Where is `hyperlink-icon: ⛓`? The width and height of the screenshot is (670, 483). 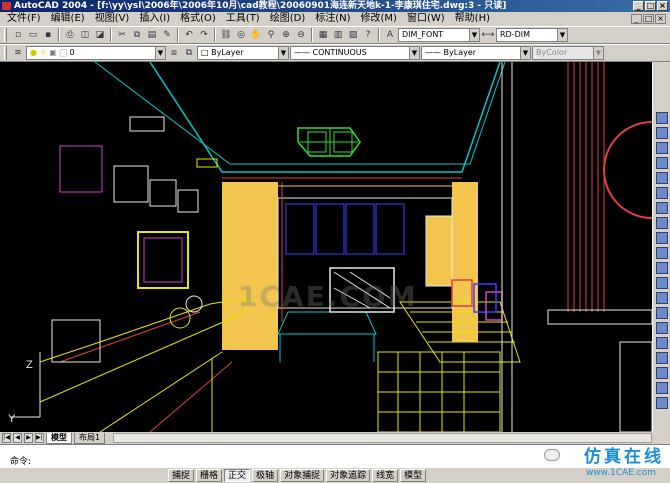 hyperlink-icon: ⛓ is located at coordinates (226, 35).